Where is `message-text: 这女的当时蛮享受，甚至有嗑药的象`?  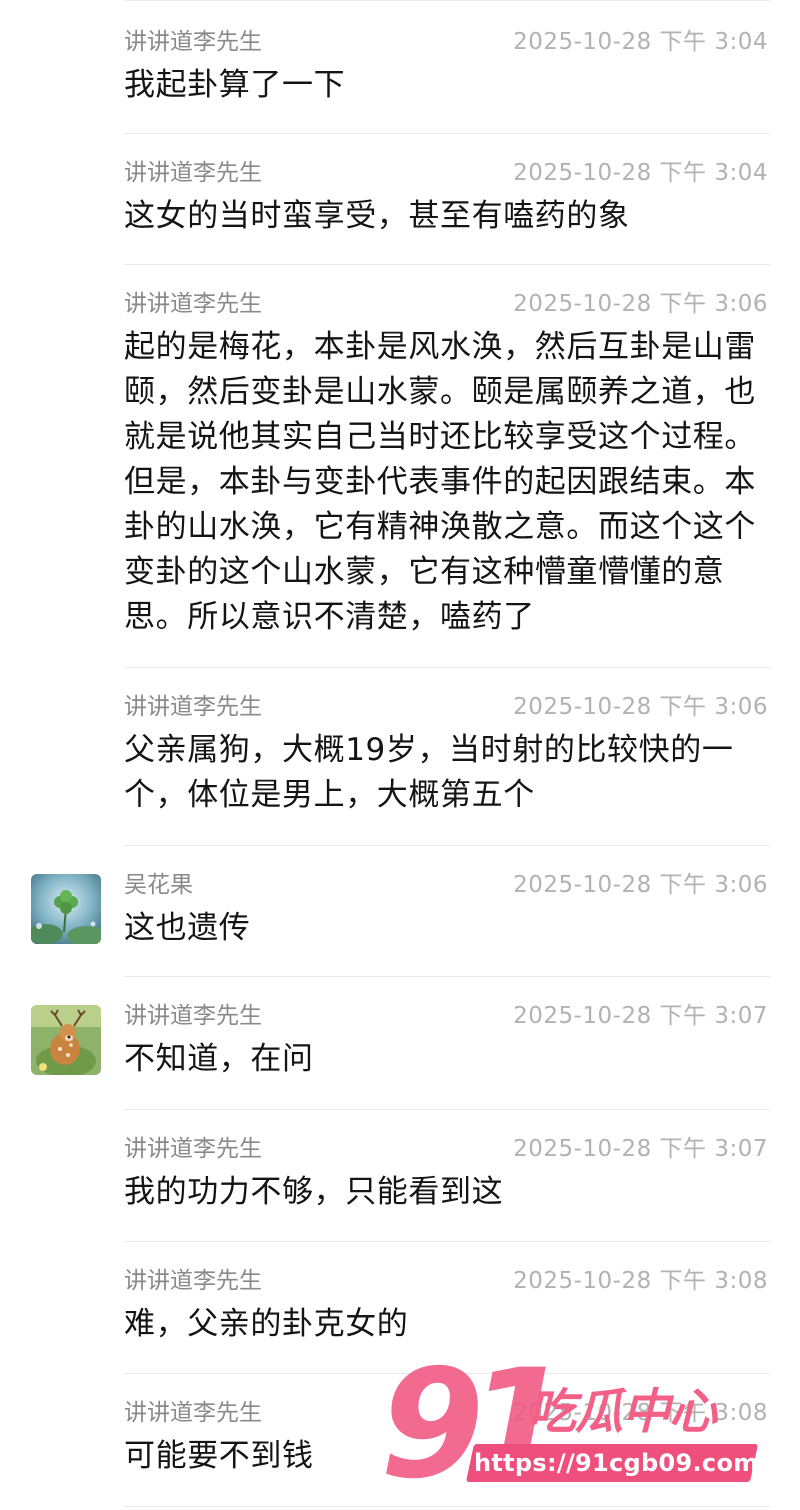 message-text: 这女的当时蛮享受，甚至有嗑药的象 is located at coordinates (377, 216).